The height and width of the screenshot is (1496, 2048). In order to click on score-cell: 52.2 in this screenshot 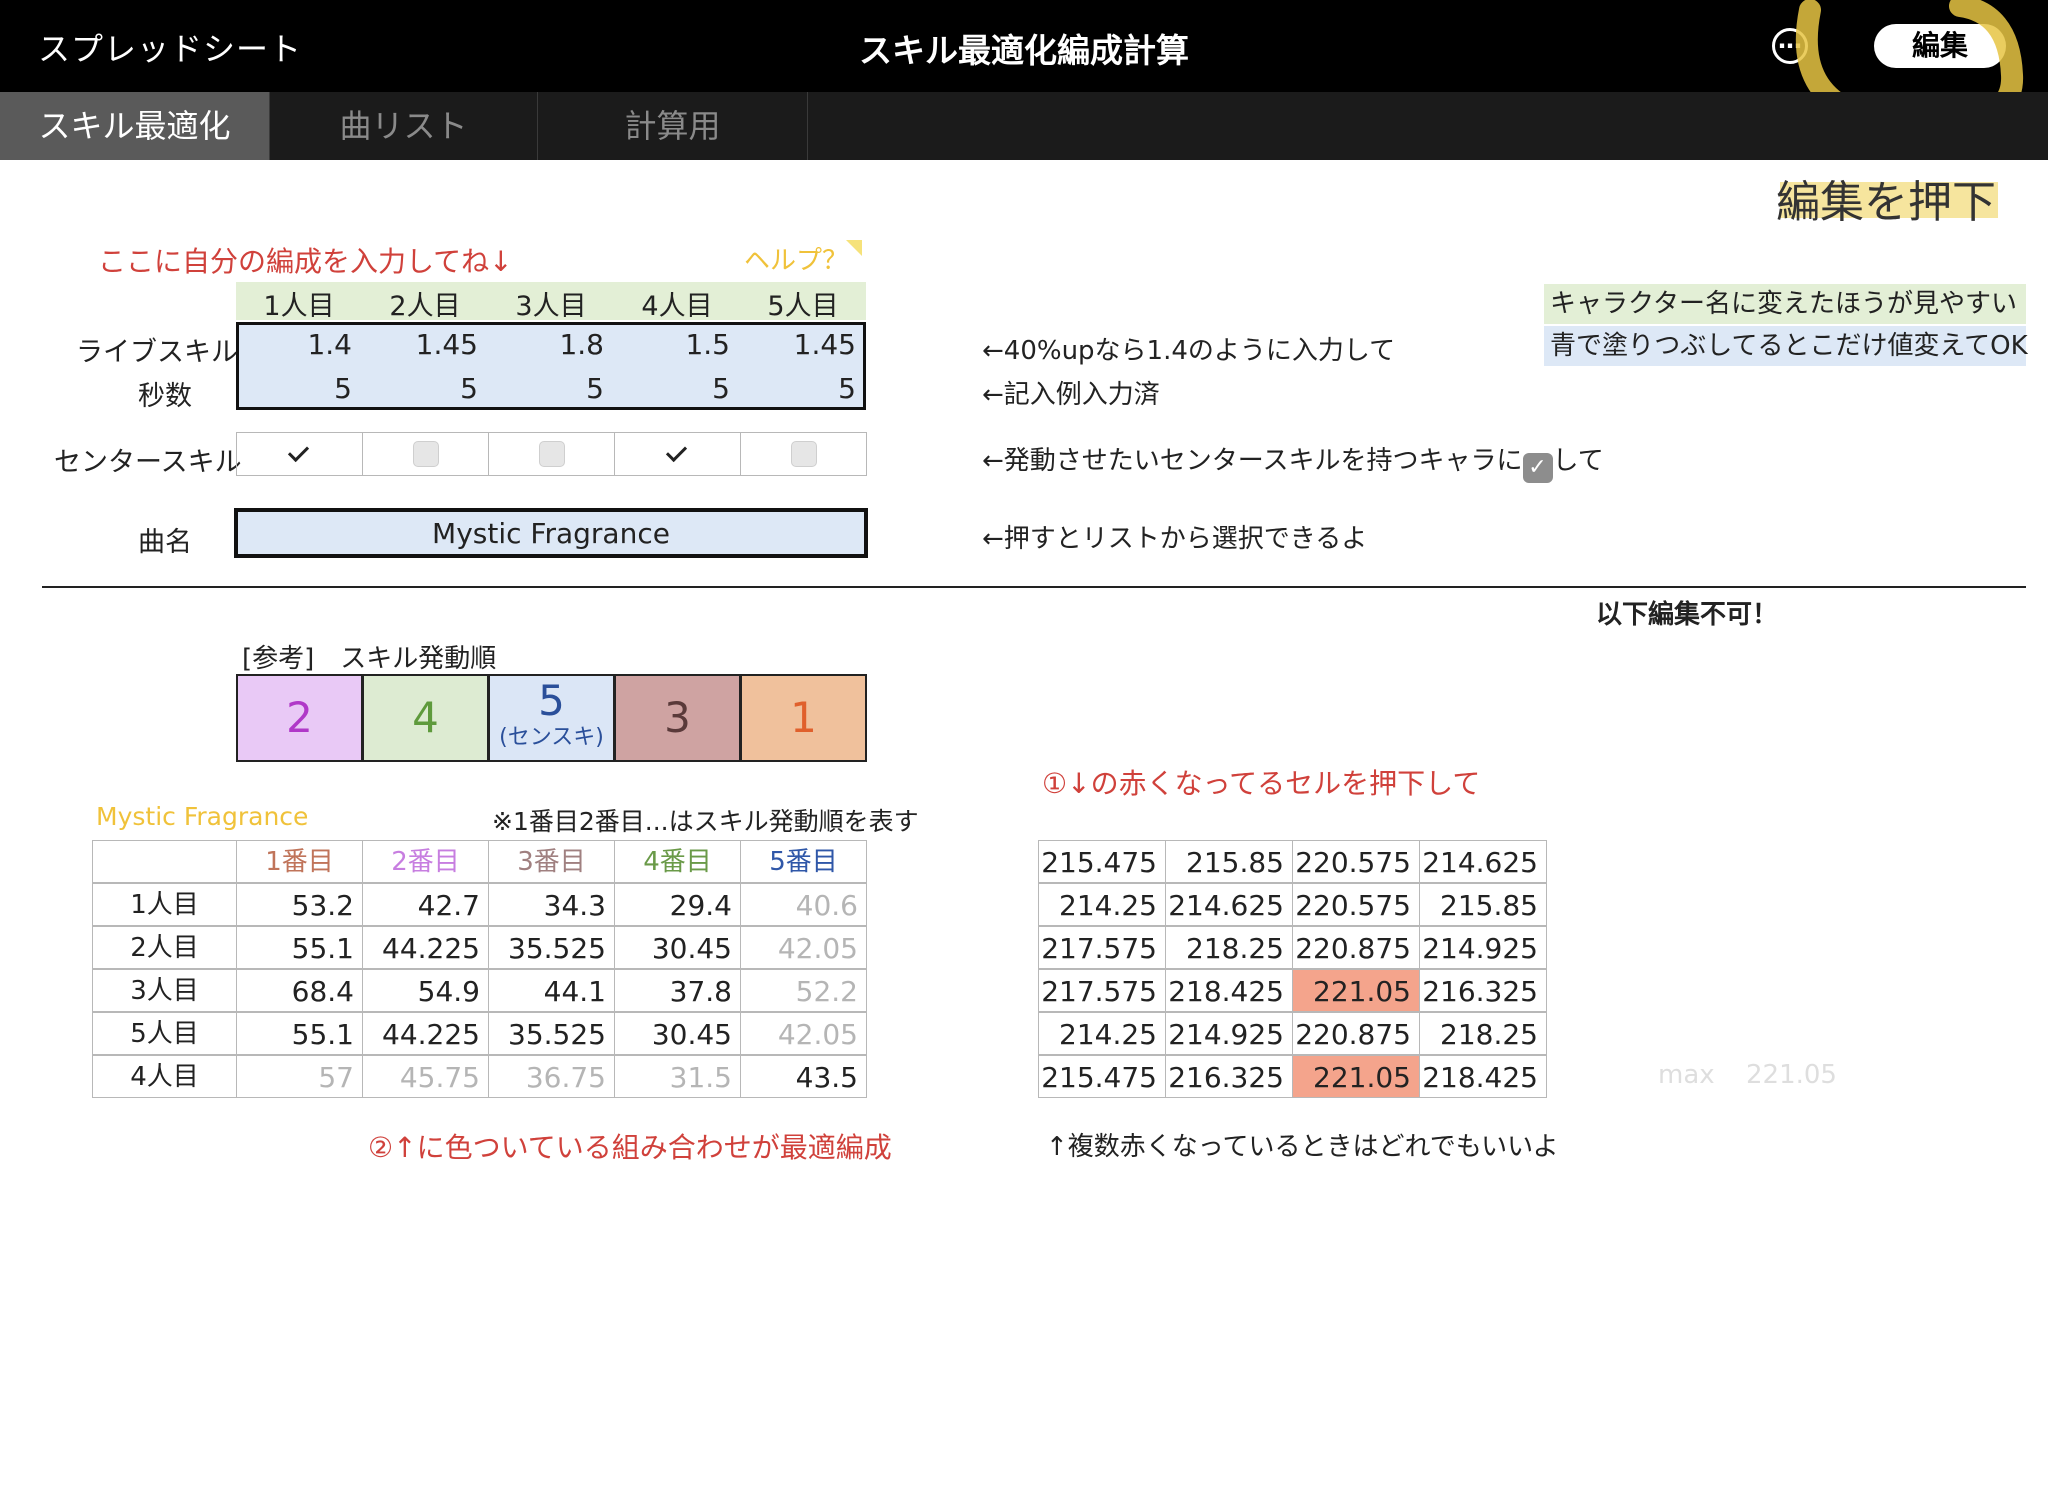, I will do `click(803, 990)`.